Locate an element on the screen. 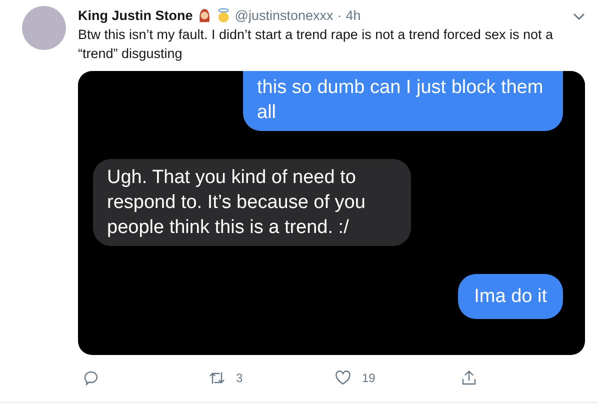 The height and width of the screenshot is (412, 598). heart-icon is located at coordinates (343, 378).